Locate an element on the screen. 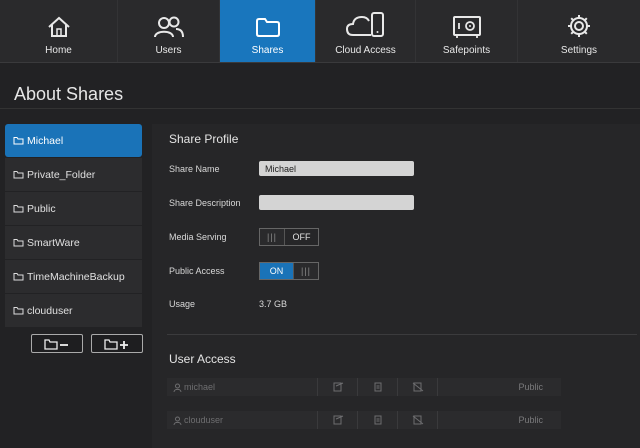 This screenshot has width=640, height=448. home-icon is located at coordinates (58, 26).